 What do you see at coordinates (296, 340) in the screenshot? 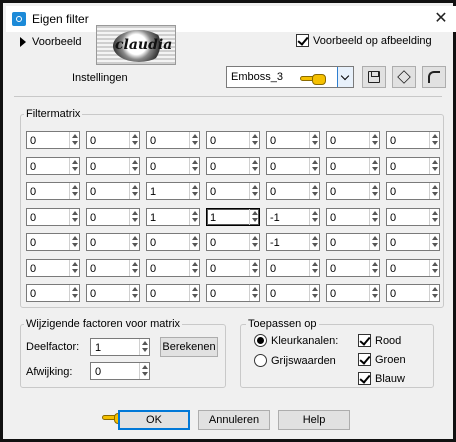
I see `color-channels-radio: Kleurkanalen:` at bounding box center [296, 340].